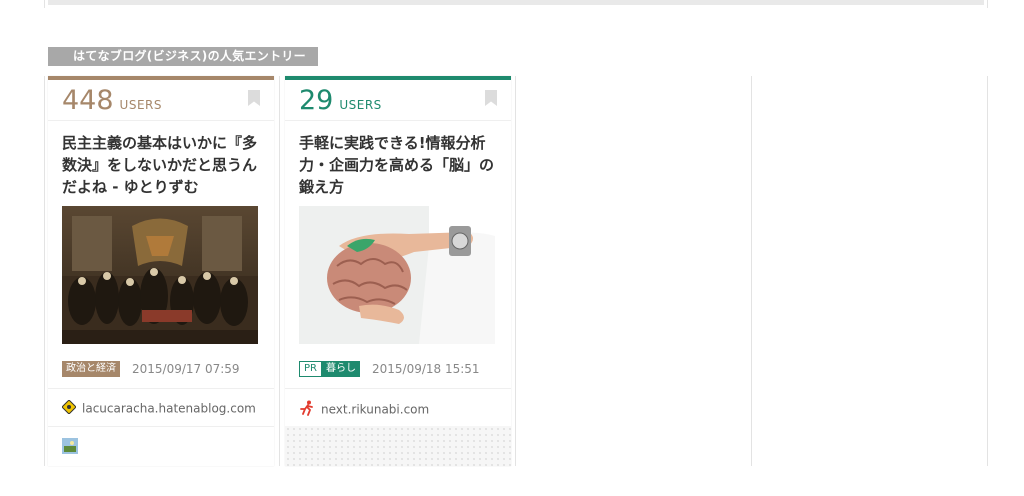  I want to click on painting-image, so click(160, 275).